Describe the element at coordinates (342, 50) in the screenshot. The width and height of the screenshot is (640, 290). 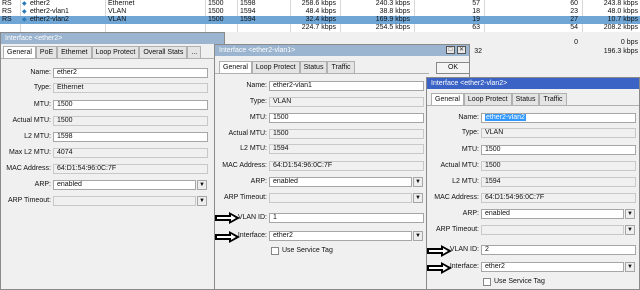
I see `window-title: Interface <ether2-vlan1>` at that location.